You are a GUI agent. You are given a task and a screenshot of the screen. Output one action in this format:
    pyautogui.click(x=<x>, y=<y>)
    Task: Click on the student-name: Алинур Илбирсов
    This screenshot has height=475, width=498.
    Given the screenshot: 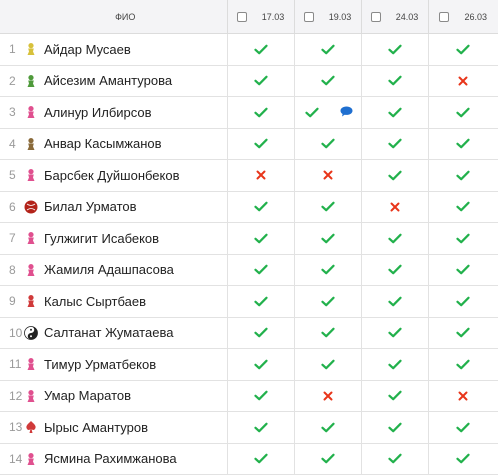 What is the action you would take?
    pyautogui.click(x=98, y=112)
    